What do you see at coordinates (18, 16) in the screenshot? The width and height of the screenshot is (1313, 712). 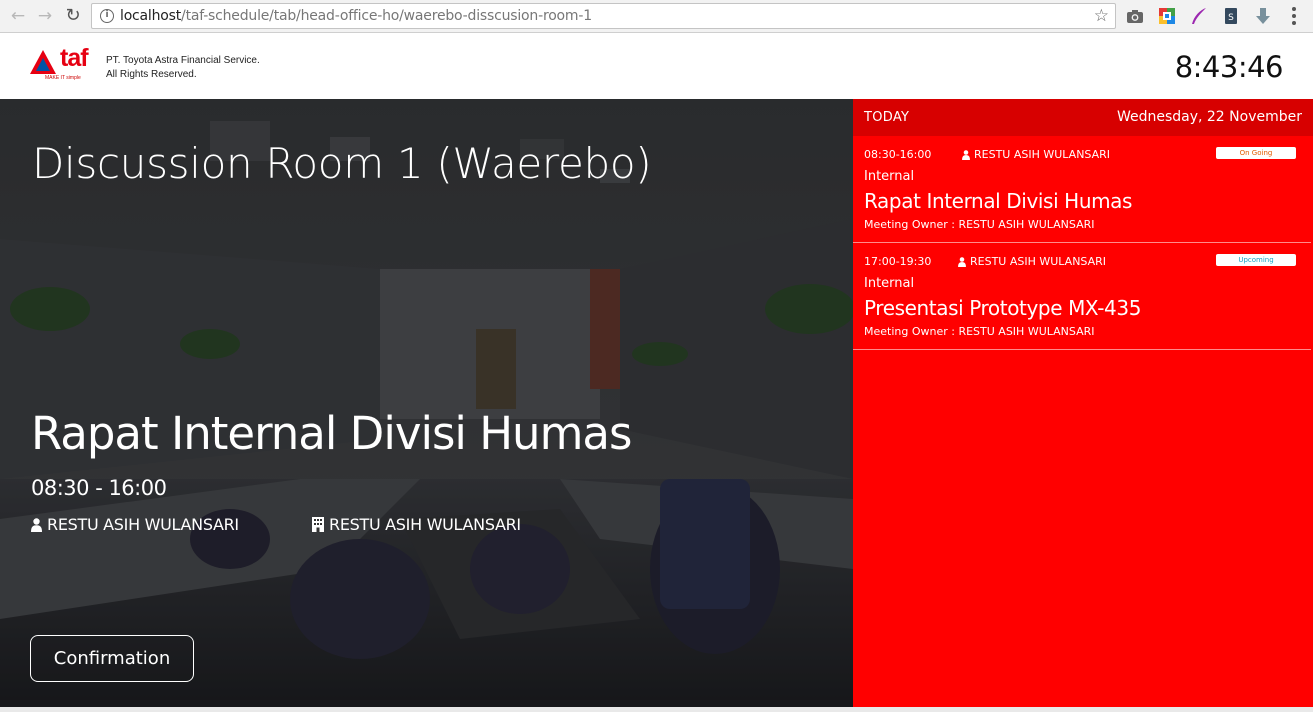 I see `back-arrow-icon: ←` at bounding box center [18, 16].